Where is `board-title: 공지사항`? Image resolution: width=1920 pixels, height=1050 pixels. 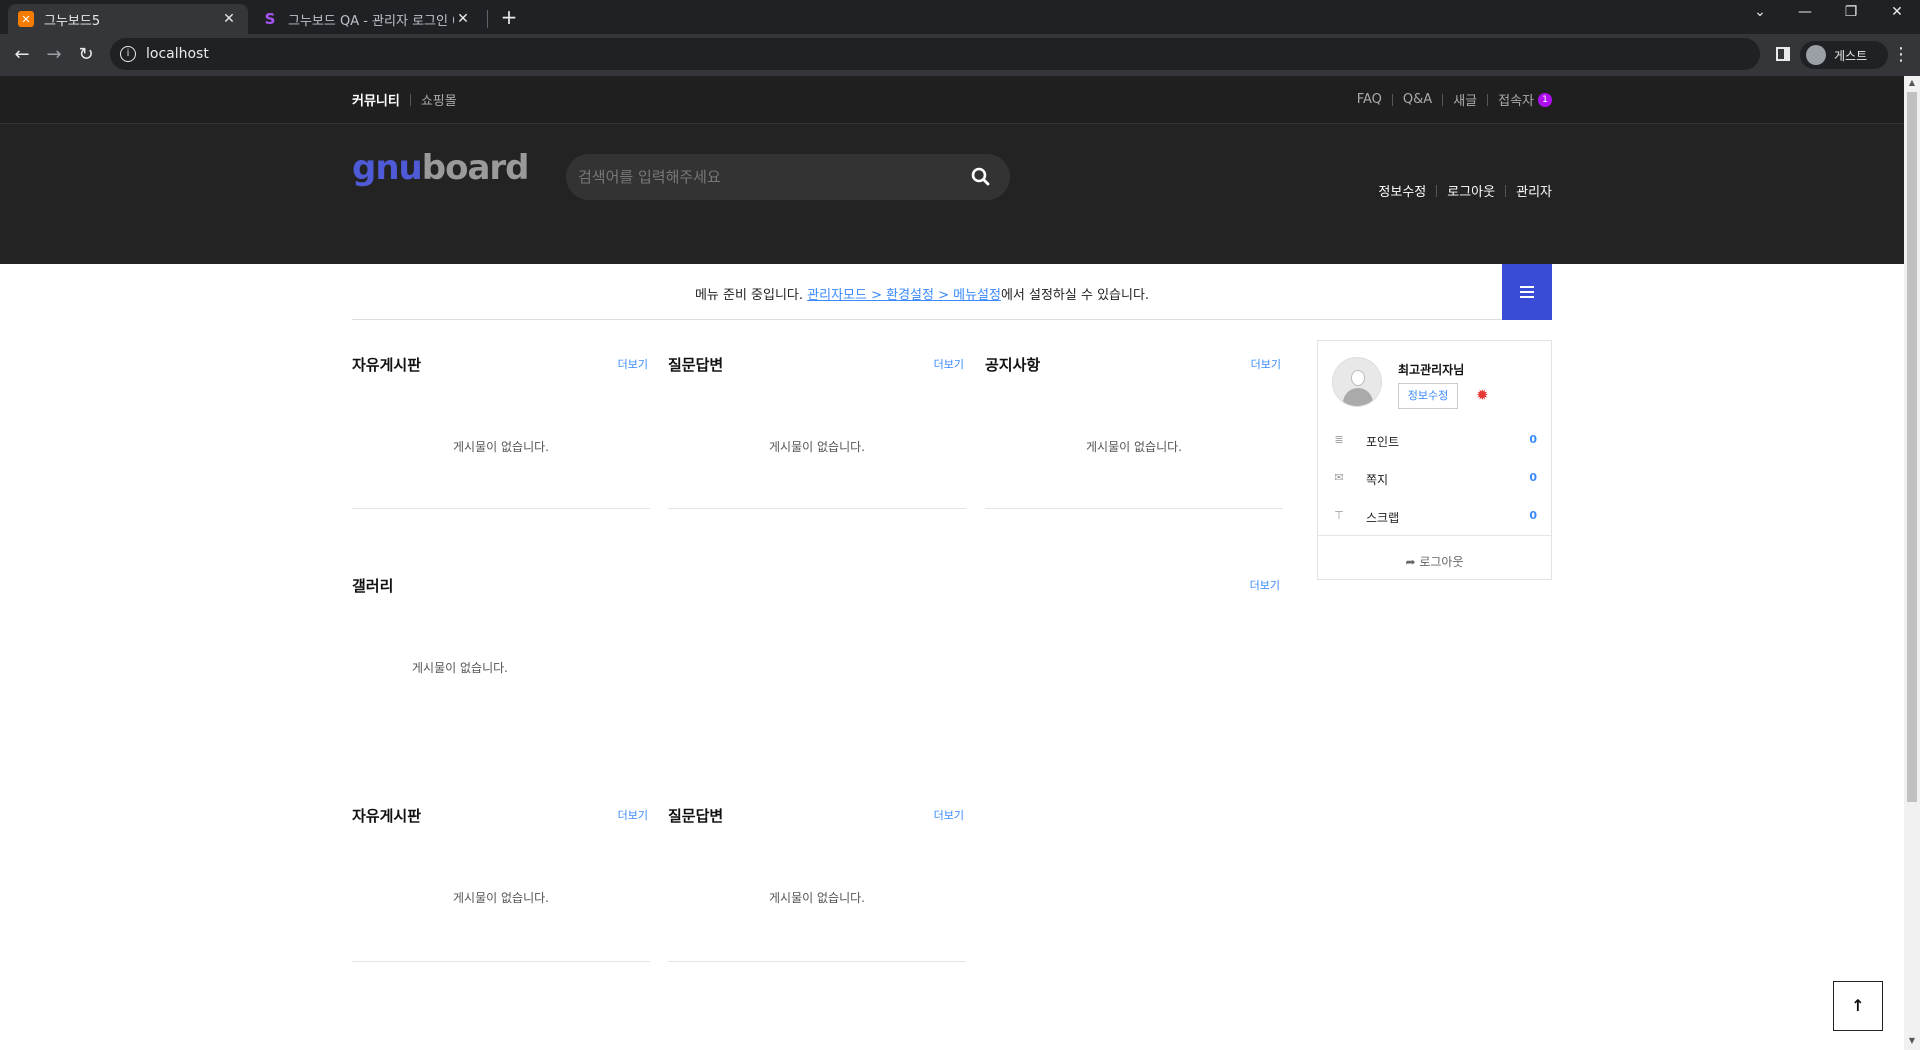
board-title: 공지사항 is located at coordinates (1012, 364).